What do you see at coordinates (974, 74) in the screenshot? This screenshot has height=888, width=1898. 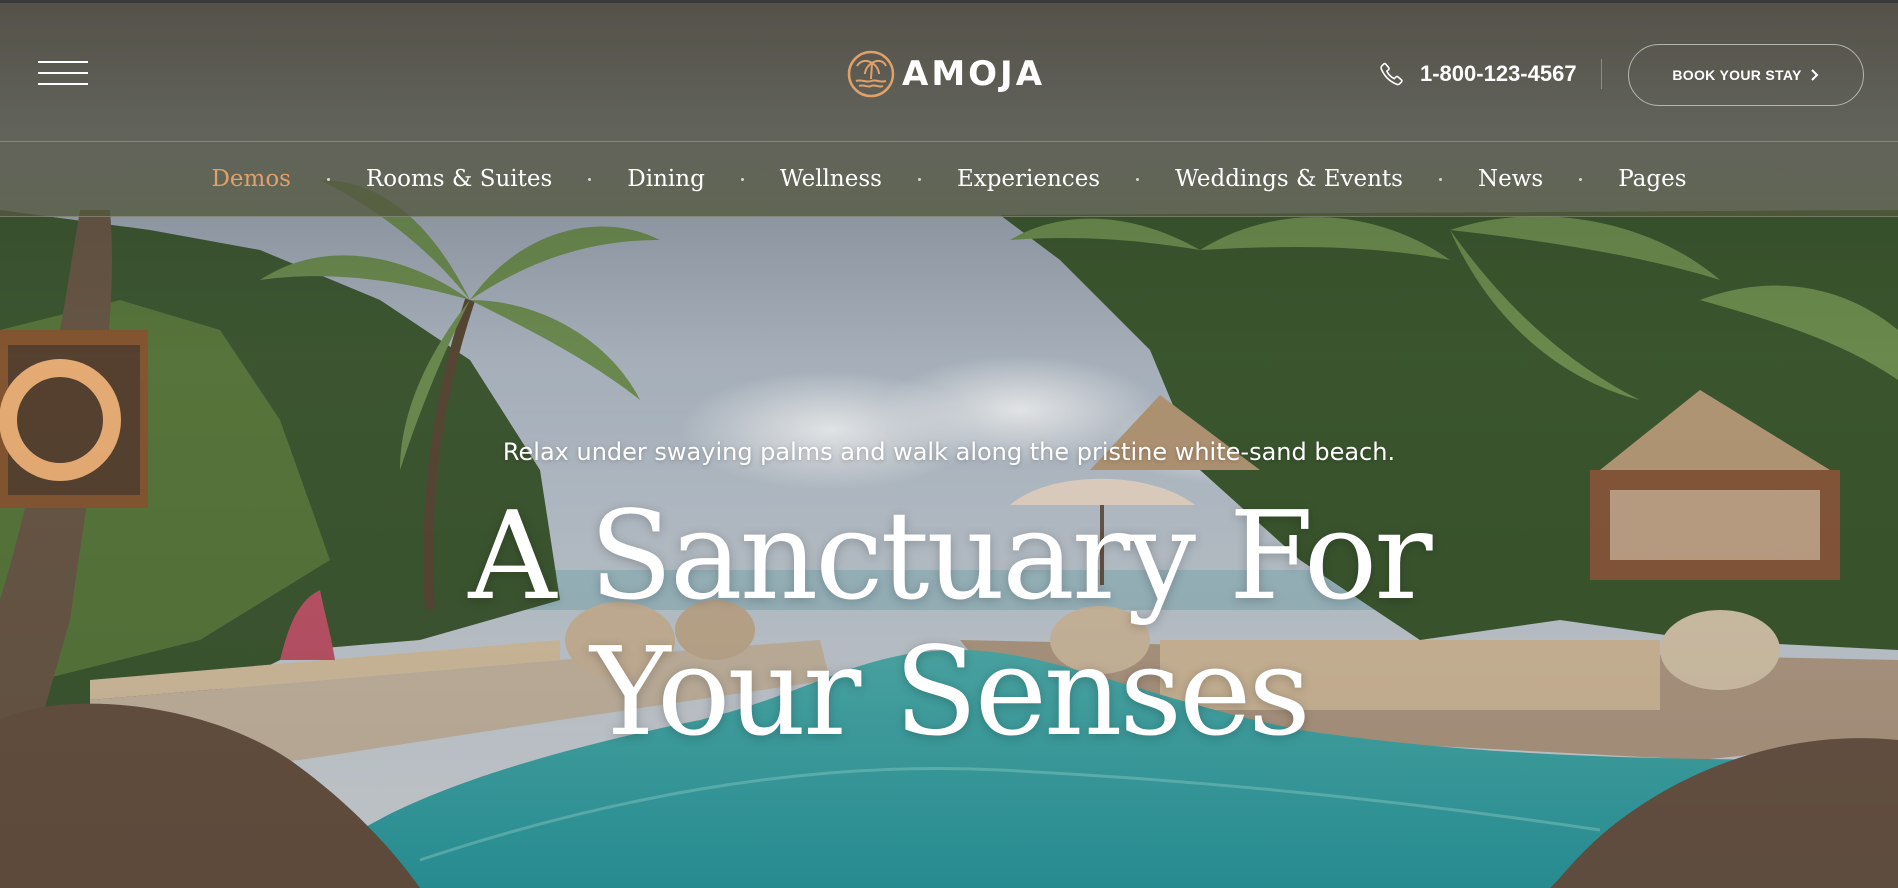 I see `brand-name: AMOJA` at bounding box center [974, 74].